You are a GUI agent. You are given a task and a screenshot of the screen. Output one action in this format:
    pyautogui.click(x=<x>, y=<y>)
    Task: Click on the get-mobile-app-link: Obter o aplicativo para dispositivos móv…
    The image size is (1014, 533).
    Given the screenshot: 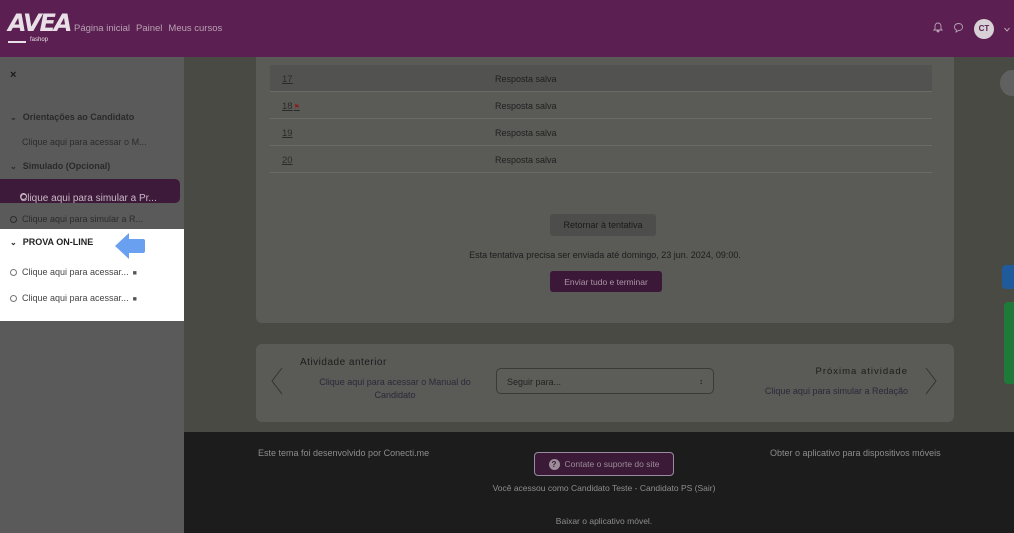 What is the action you would take?
    pyautogui.click(x=855, y=453)
    